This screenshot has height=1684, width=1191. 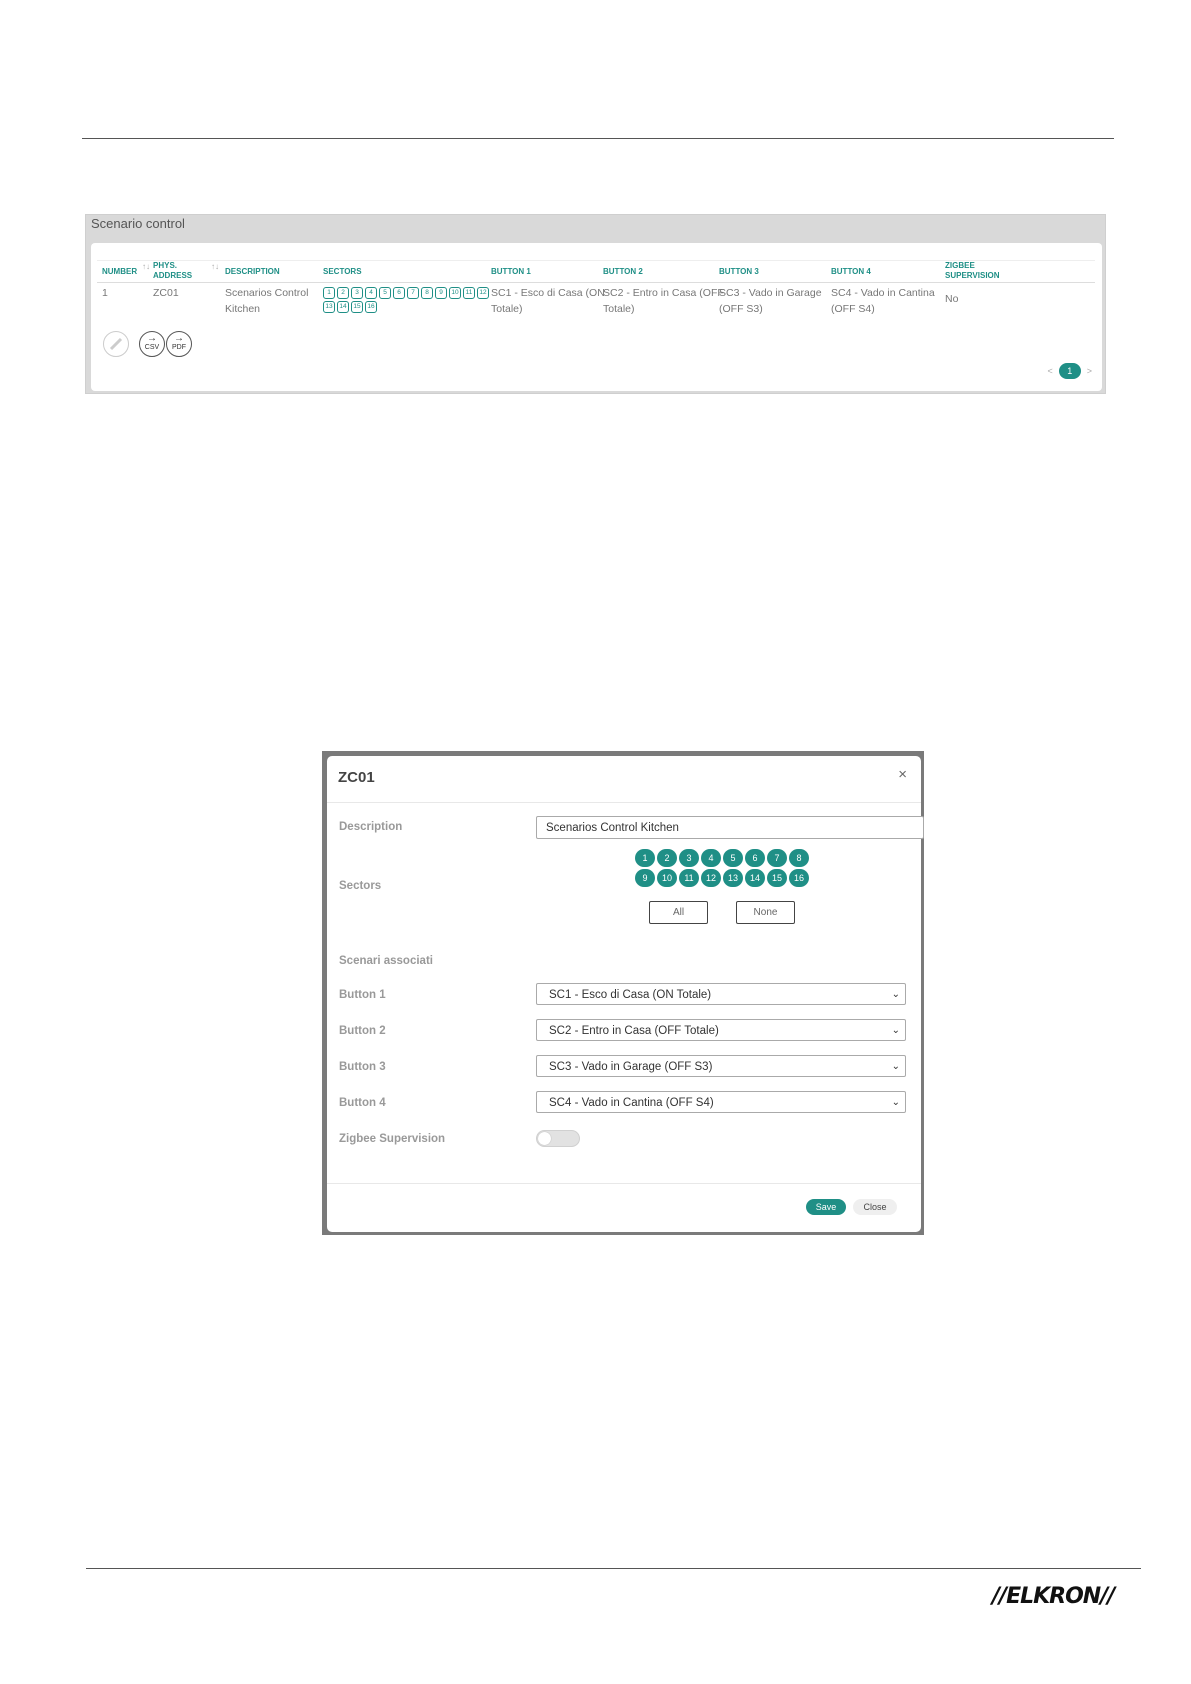 What do you see at coordinates (678, 912) in the screenshot?
I see `select-all-button: All` at bounding box center [678, 912].